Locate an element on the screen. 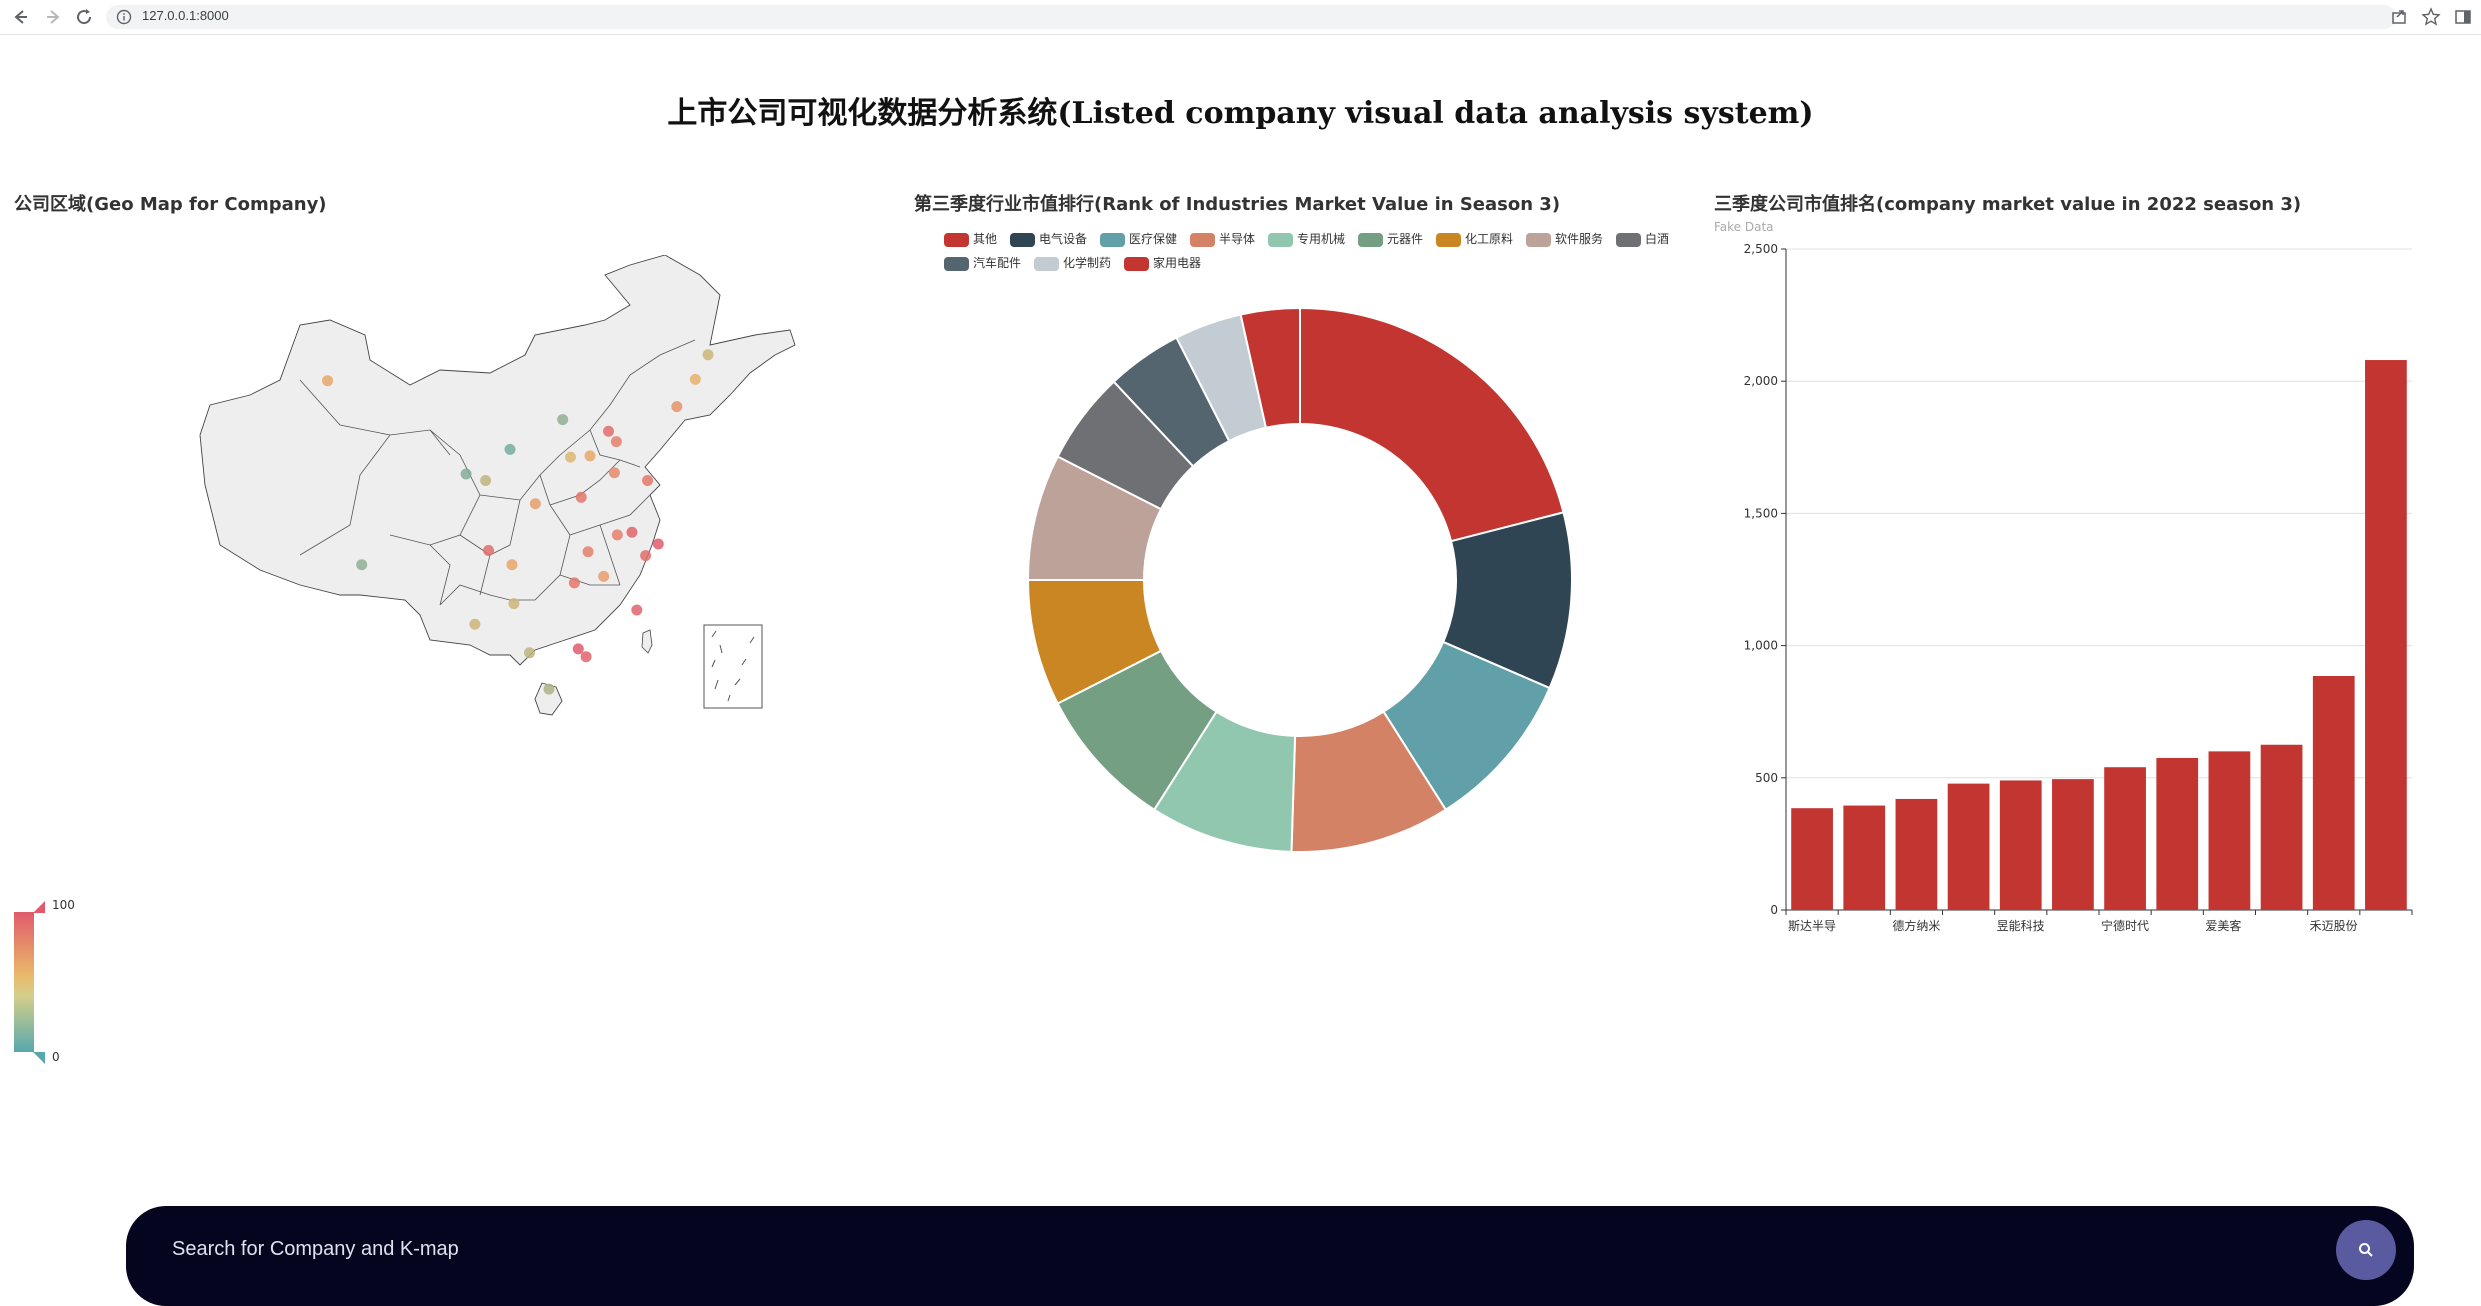 Image resolution: width=2481 pixels, height=1306 pixels. visual-map-min-label: 0 is located at coordinates (56, 1057).